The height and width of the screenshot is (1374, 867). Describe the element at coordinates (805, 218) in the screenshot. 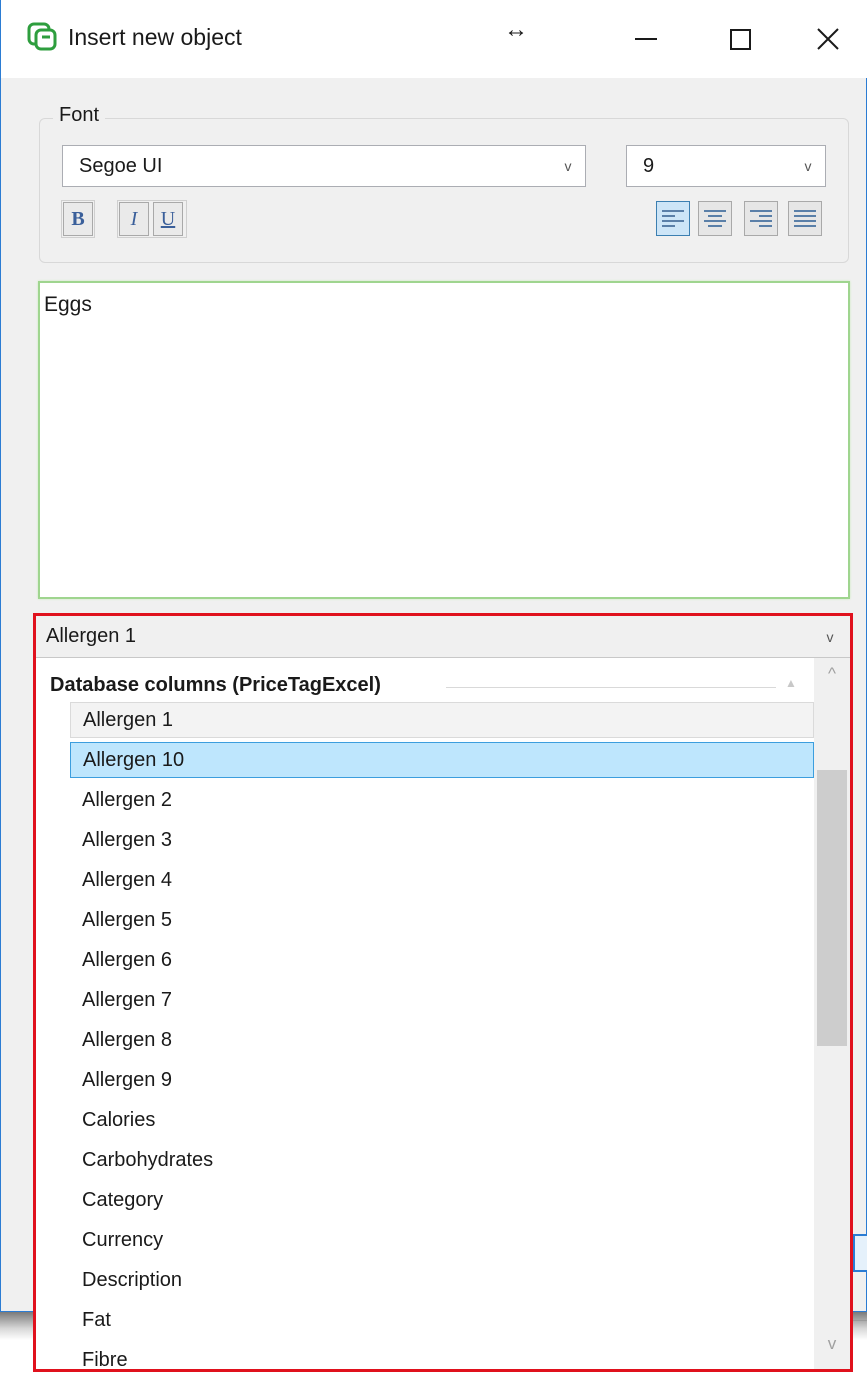

I see `align-justify-button` at that location.